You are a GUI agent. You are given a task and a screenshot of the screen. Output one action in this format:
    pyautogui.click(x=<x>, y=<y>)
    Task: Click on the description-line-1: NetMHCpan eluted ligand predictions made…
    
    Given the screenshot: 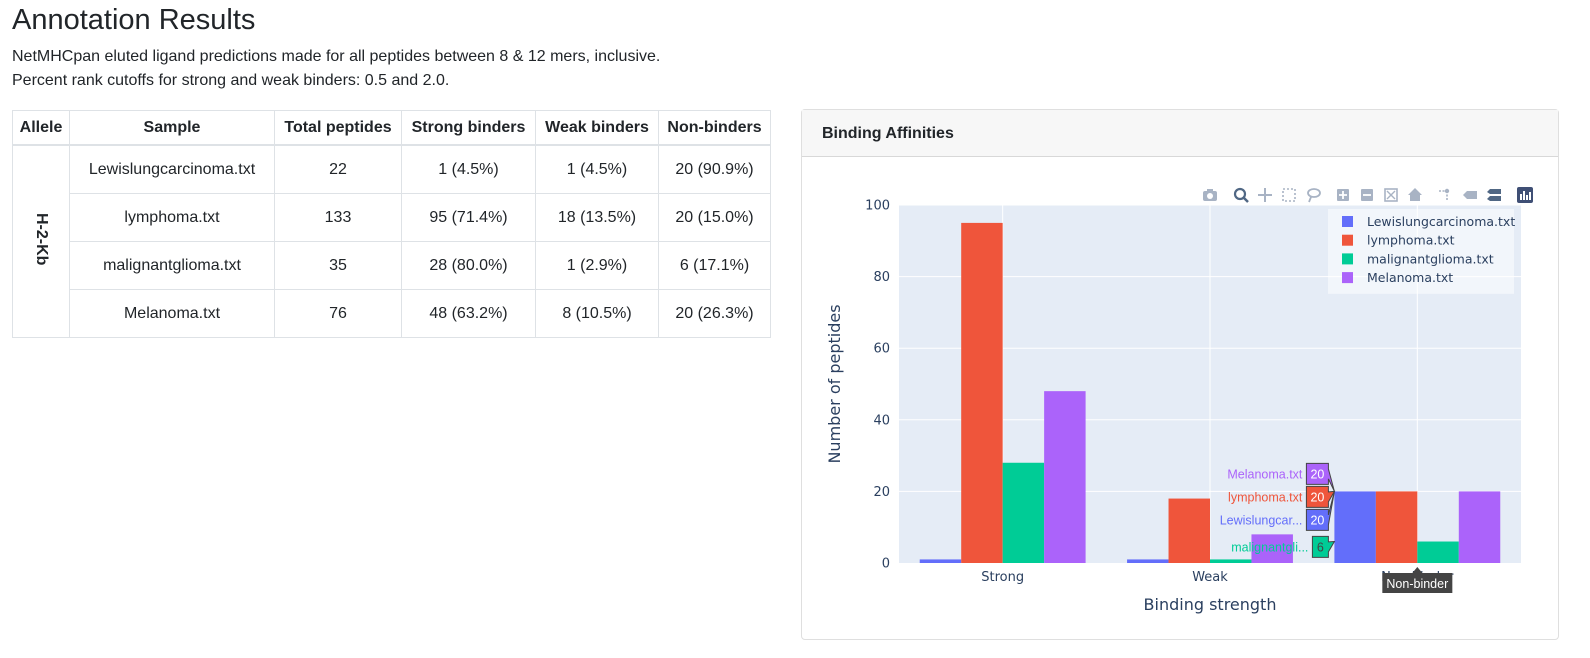 What is the action you would take?
    pyautogui.click(x=336, y=56)
    